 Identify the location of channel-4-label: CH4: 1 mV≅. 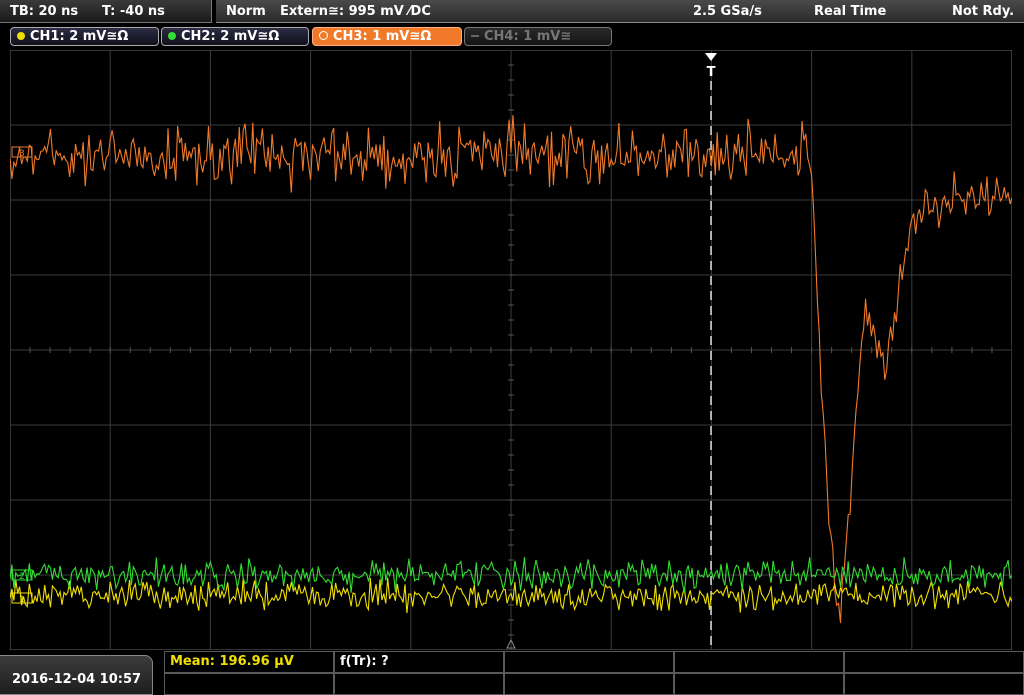
(528, 36).